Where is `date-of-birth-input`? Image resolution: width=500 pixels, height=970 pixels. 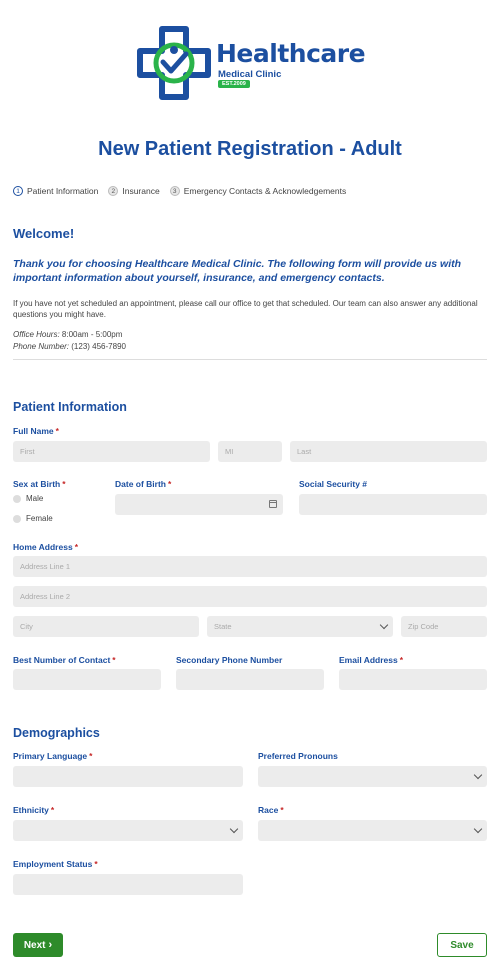
date-of-birth-input is located at coordinates (199, 504).